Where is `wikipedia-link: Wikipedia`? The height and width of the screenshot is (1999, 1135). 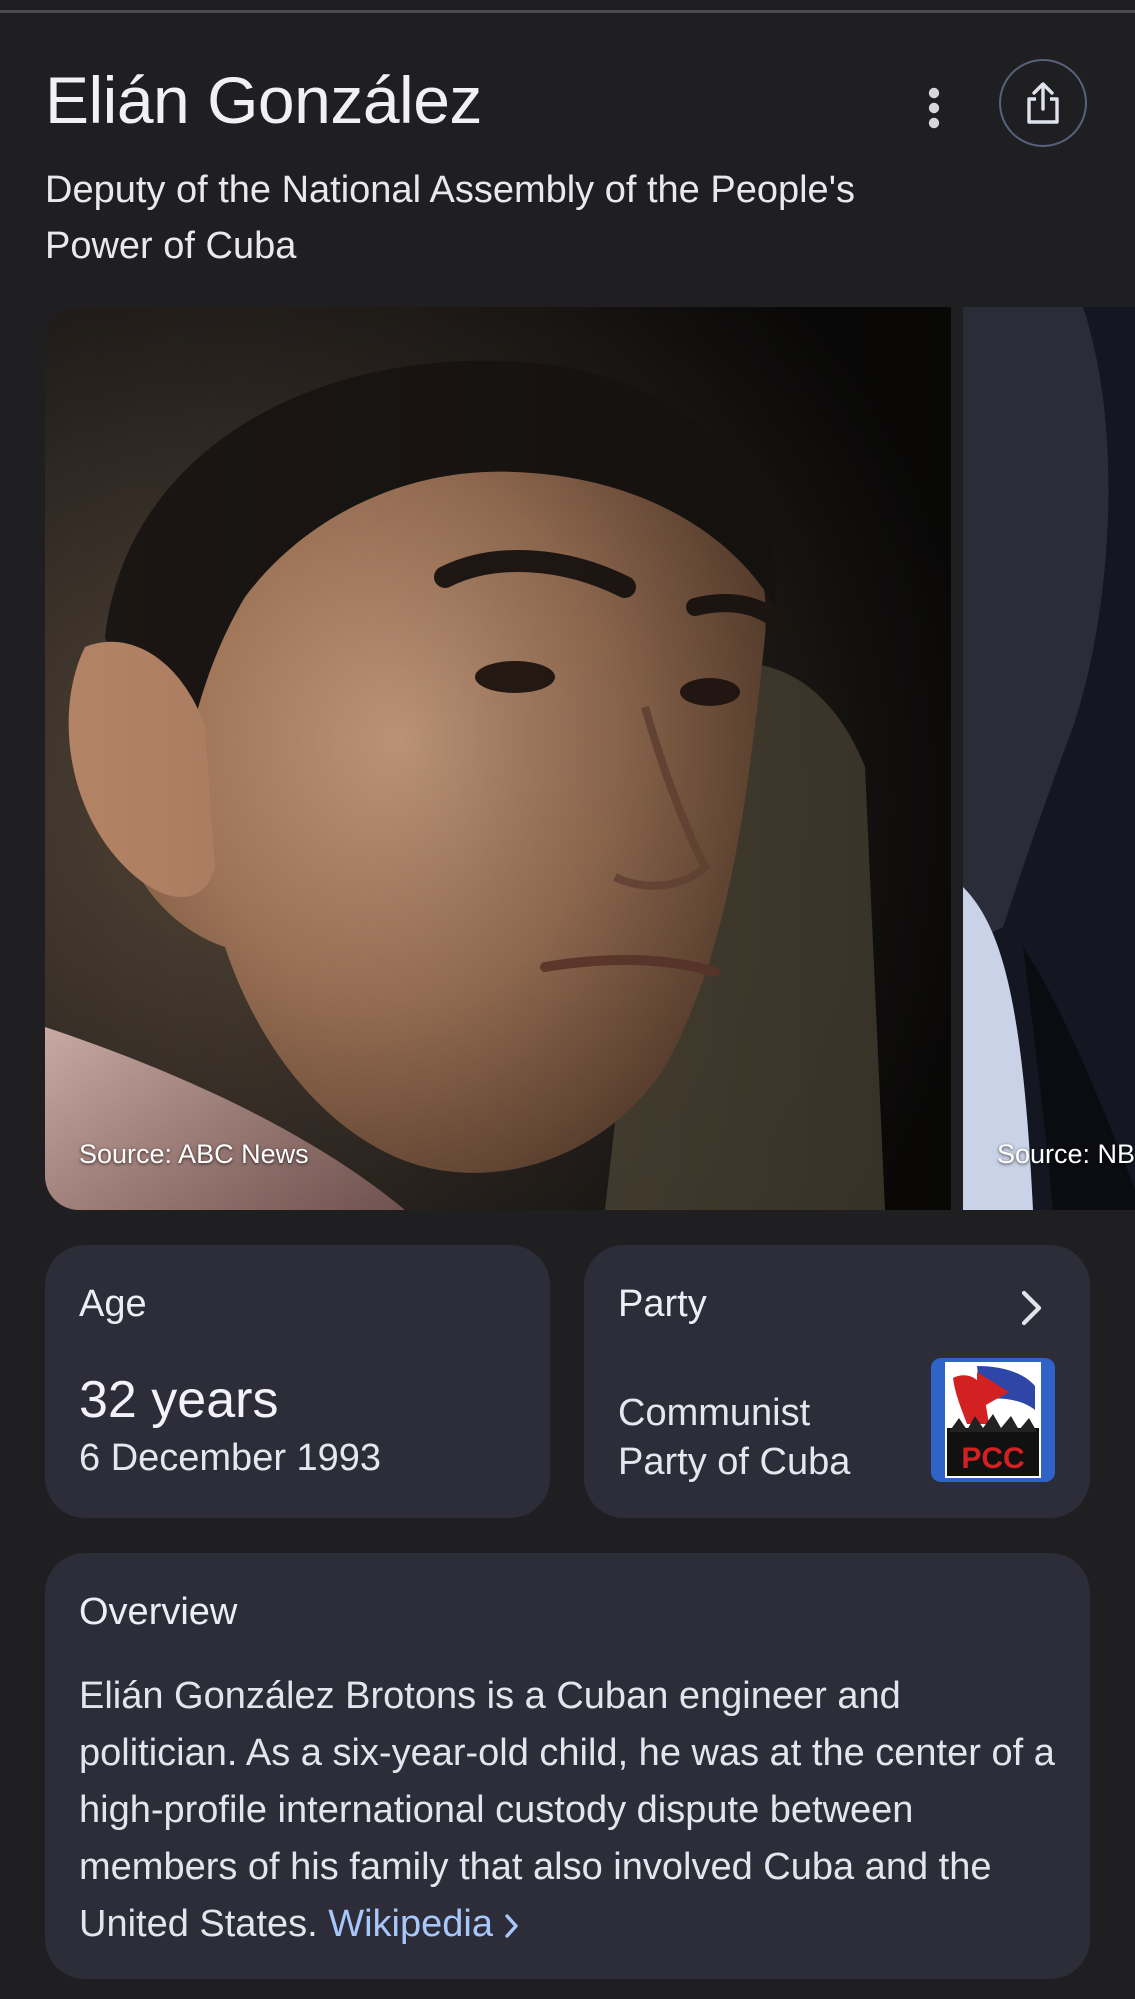 wikipedia-link: Wikipedia is located at coordinates (423, 1924).